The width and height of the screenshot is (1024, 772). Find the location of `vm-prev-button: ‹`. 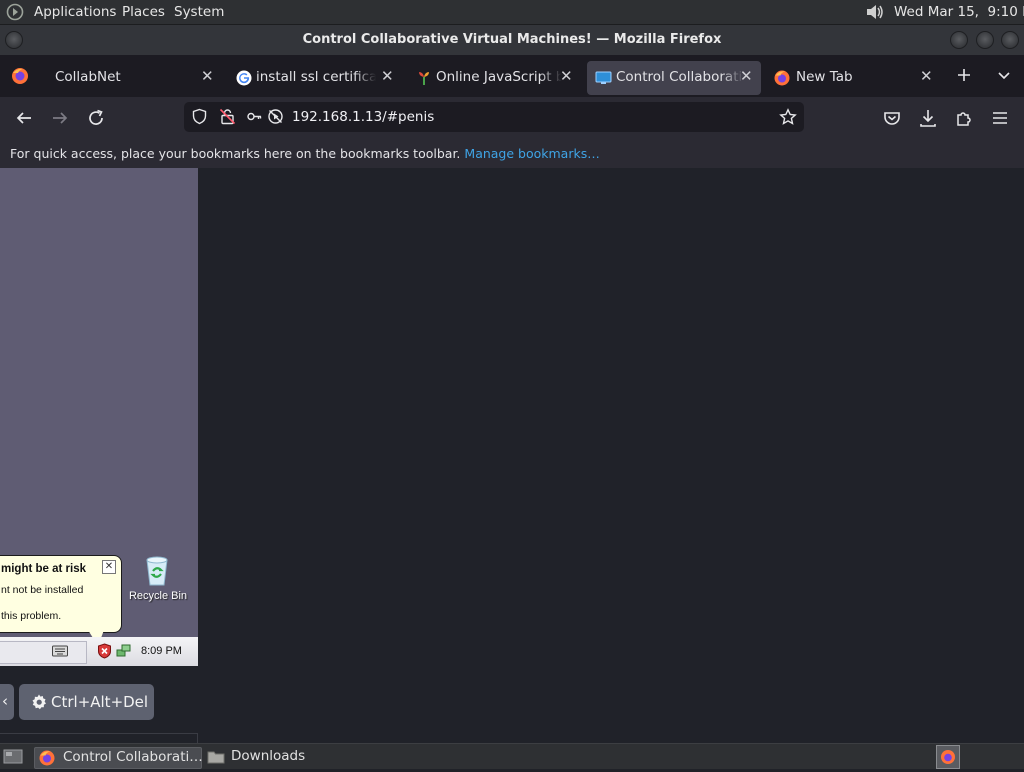

vm-prev-button: ‹ is located at coordinates (7, 702).